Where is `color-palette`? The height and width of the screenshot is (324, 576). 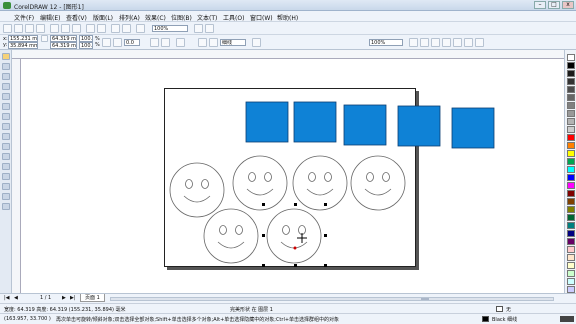 color-palette is located at coordinates (570, 172).